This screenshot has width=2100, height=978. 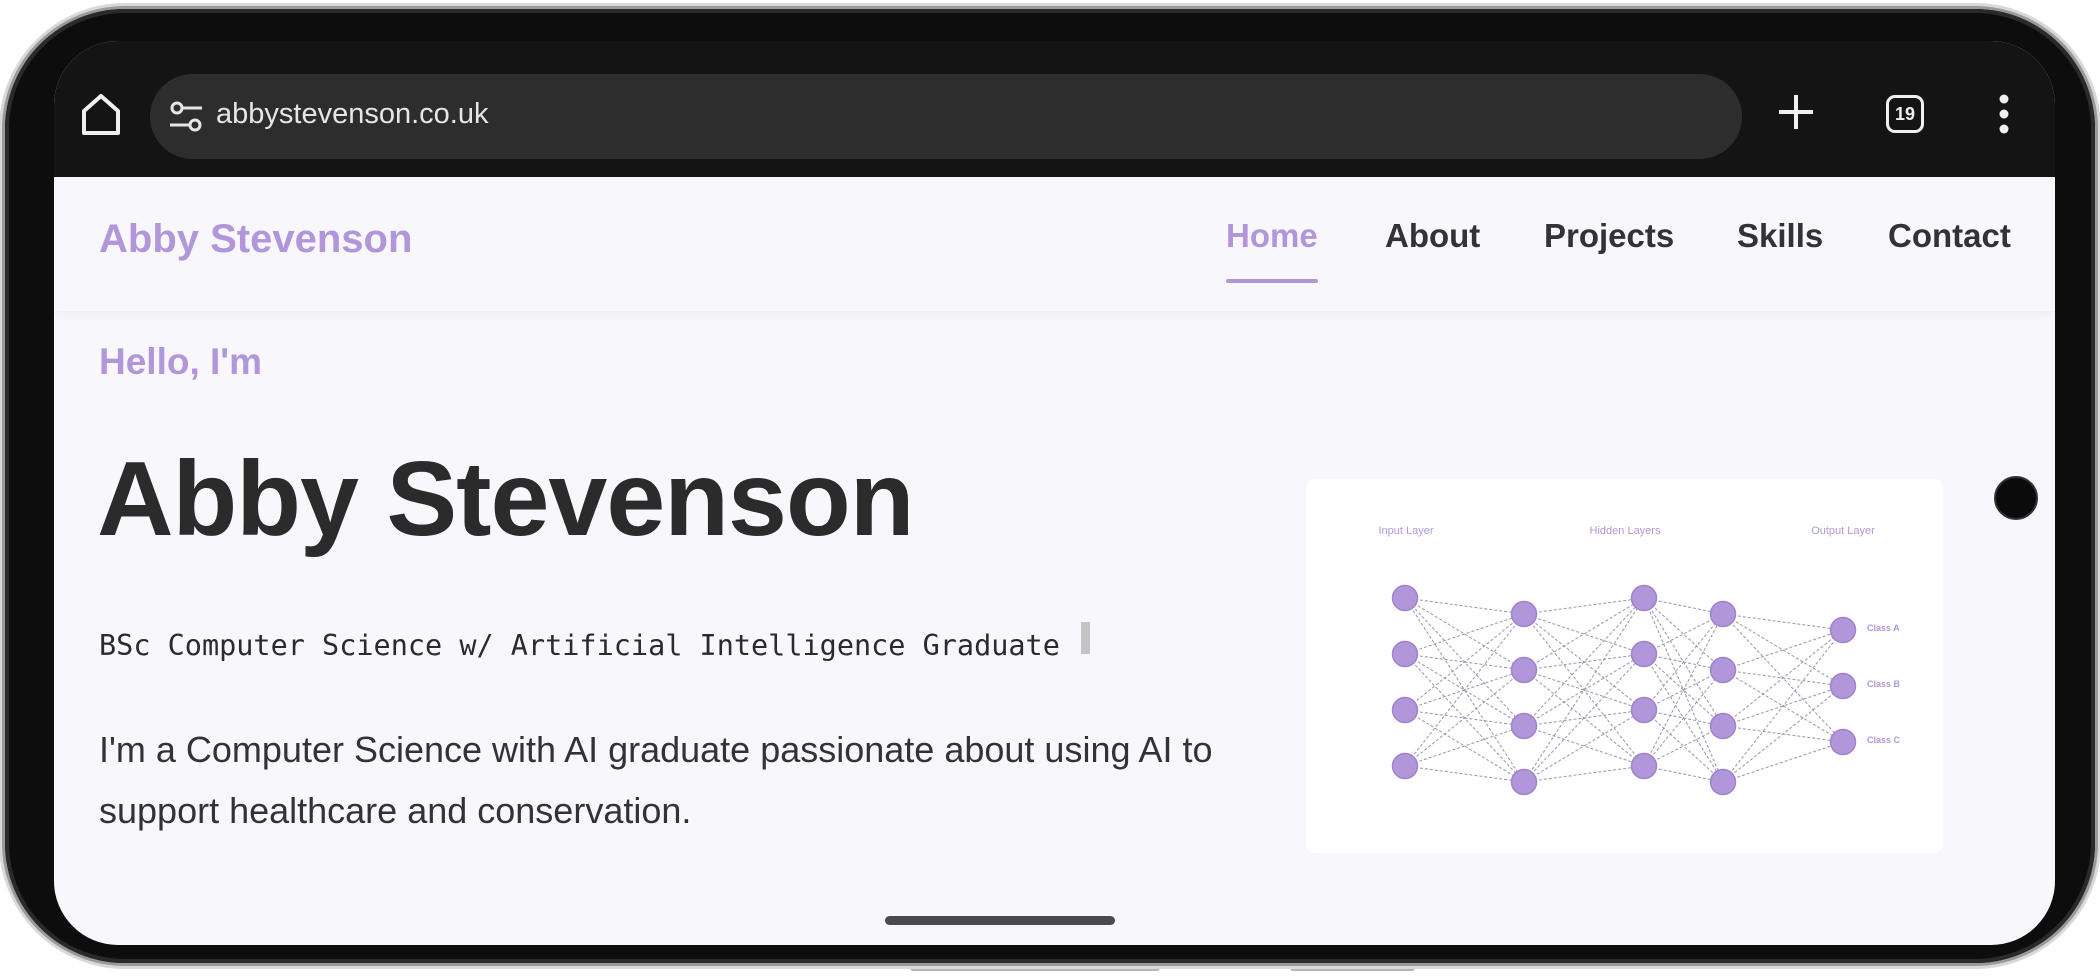 What do you see at coordinates (1405, 531) in the screenshot?
I see `input-layer-label: Input Layer` at bounding box center [1405, 531].